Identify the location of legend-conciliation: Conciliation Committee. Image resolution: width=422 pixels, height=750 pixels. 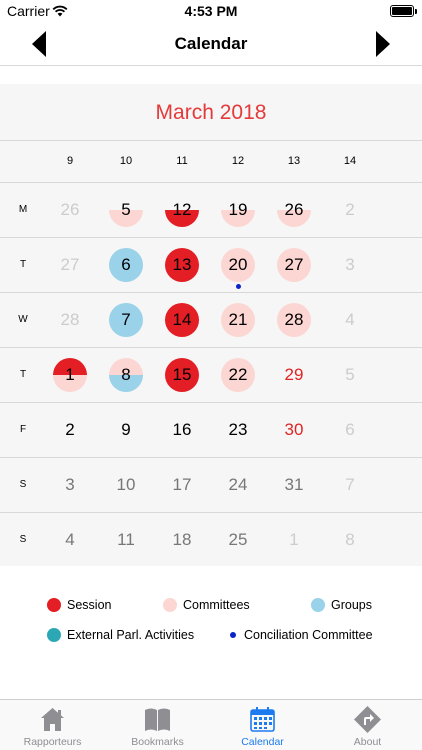
(299, 635).